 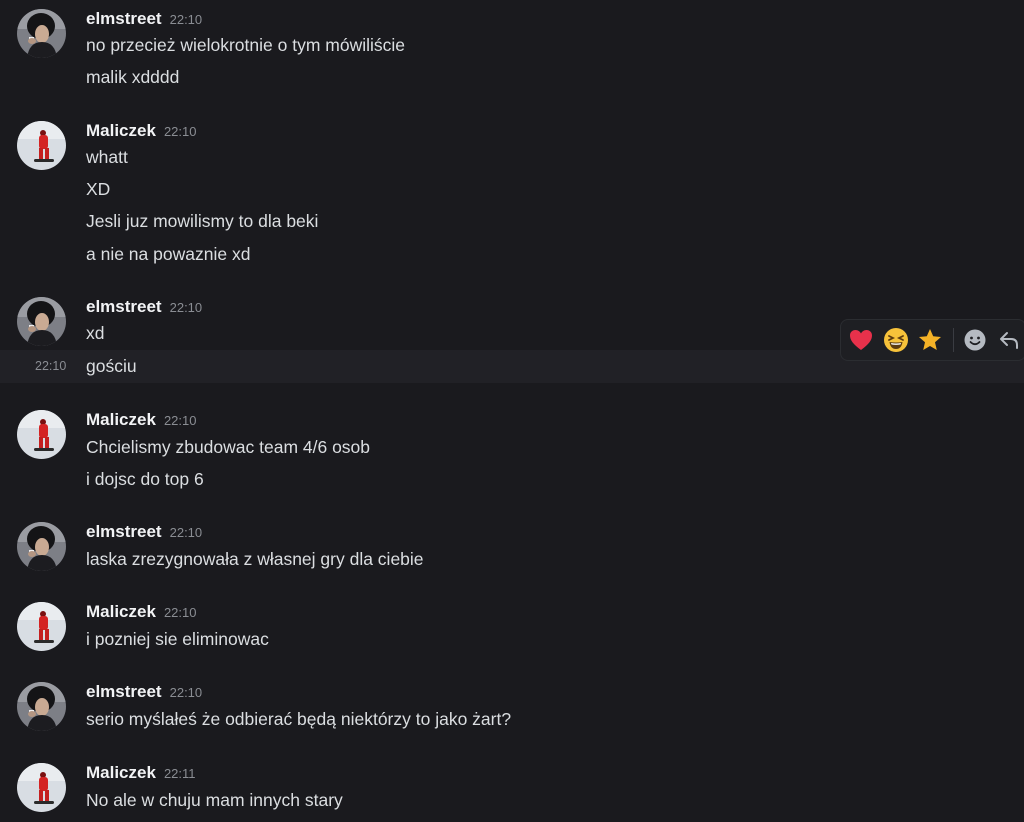 What do you see at coordinates (896, 340) in the screenshot?
I see `laughing-face-icon` at bounding box center [896, 340].